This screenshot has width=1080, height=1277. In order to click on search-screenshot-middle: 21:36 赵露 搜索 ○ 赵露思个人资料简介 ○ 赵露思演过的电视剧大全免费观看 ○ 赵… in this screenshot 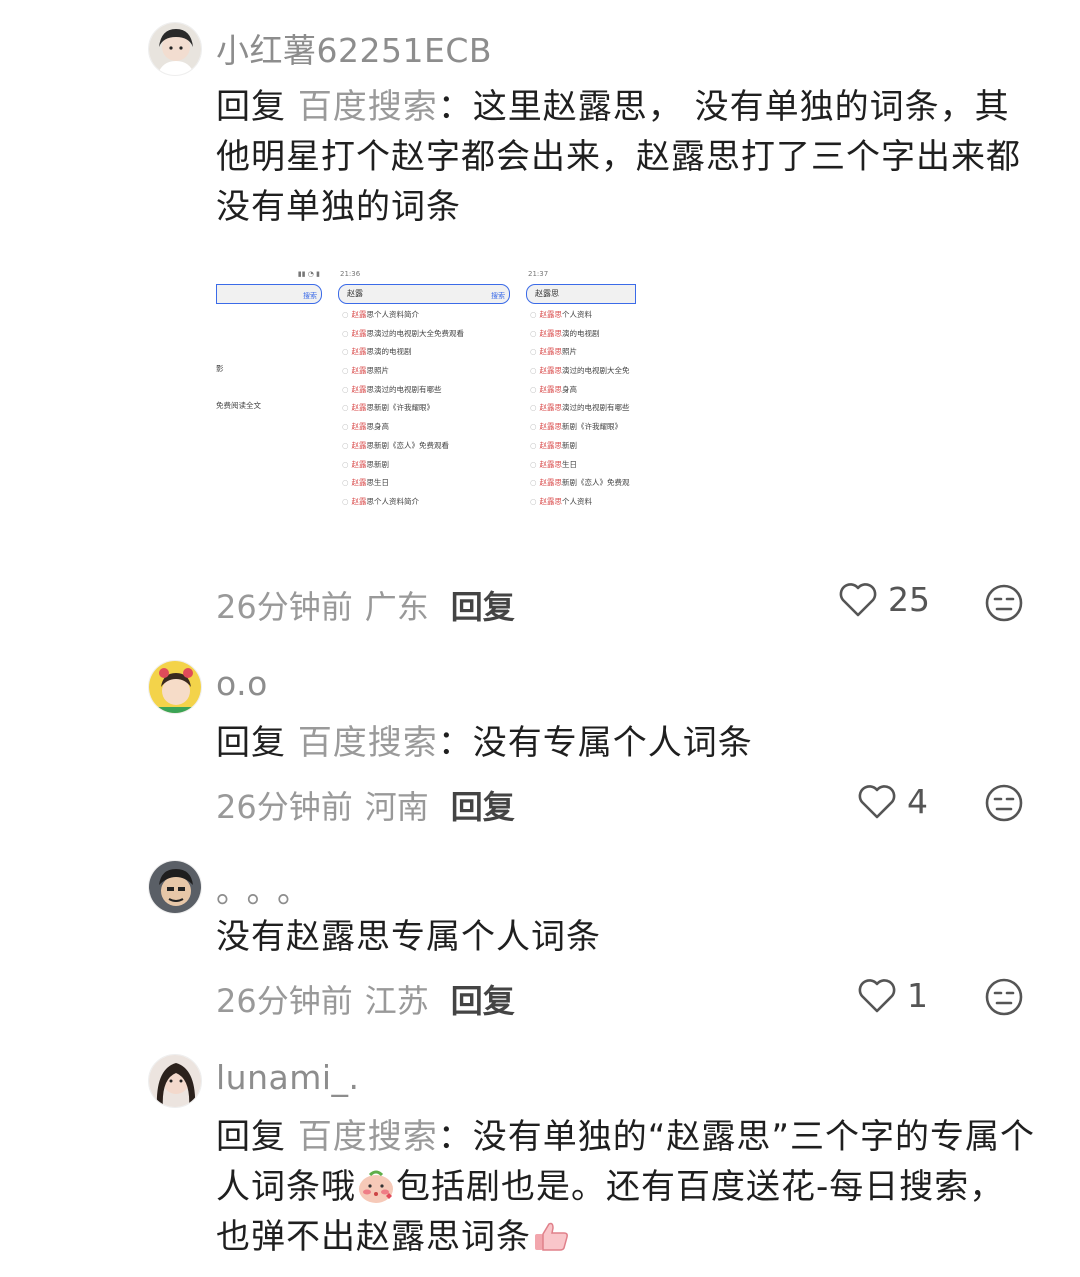, I will do `click(424, 395)`.